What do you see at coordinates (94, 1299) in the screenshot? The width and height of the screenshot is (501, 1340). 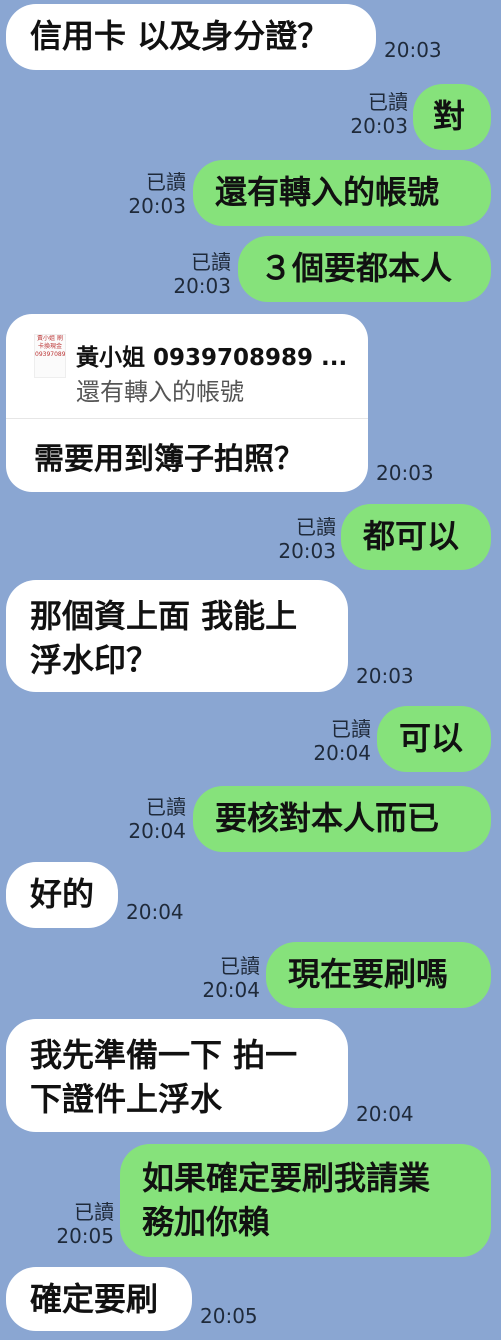 I see `message-text: 確定要刷` at bounding box center [94, 1299].